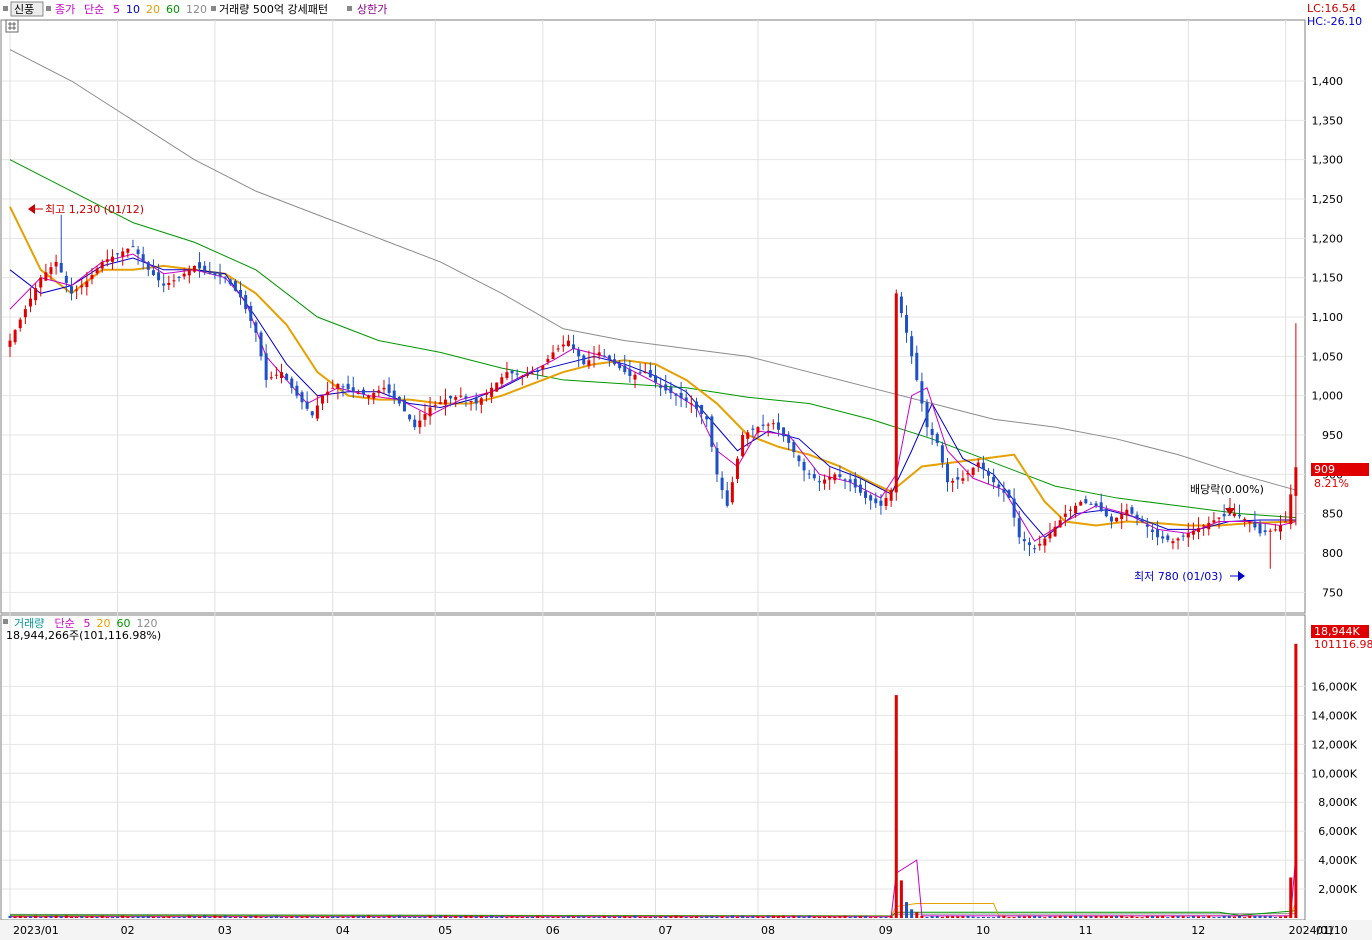 The image size is (1372, 940). What do you see at coordinates (372, 9) in the screenshot?
I see `upper-limit-label: 상한가` at bounding box center [372, 9].